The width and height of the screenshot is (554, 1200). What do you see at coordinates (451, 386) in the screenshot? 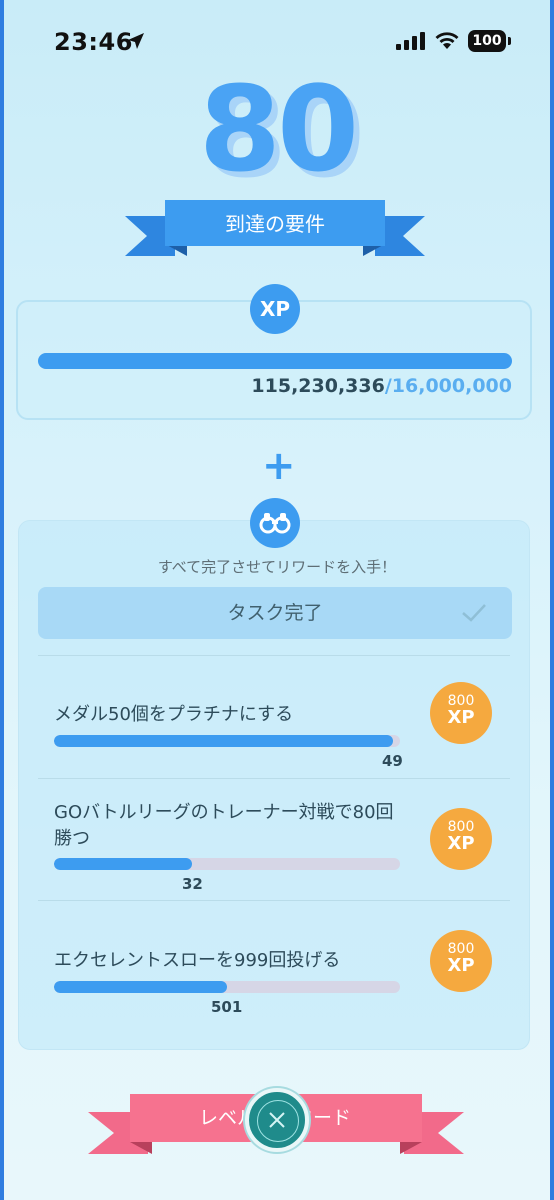
I see `xp-total: 16,000,000` at bounding box center [451, 386].